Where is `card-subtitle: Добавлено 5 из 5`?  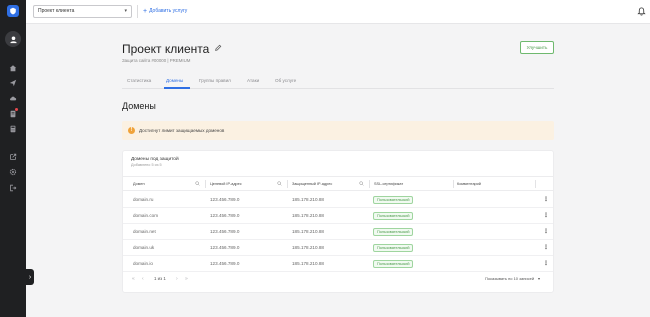 card-subtitle: Добавлено 5 из 5 is located at coordinates (146, 165).